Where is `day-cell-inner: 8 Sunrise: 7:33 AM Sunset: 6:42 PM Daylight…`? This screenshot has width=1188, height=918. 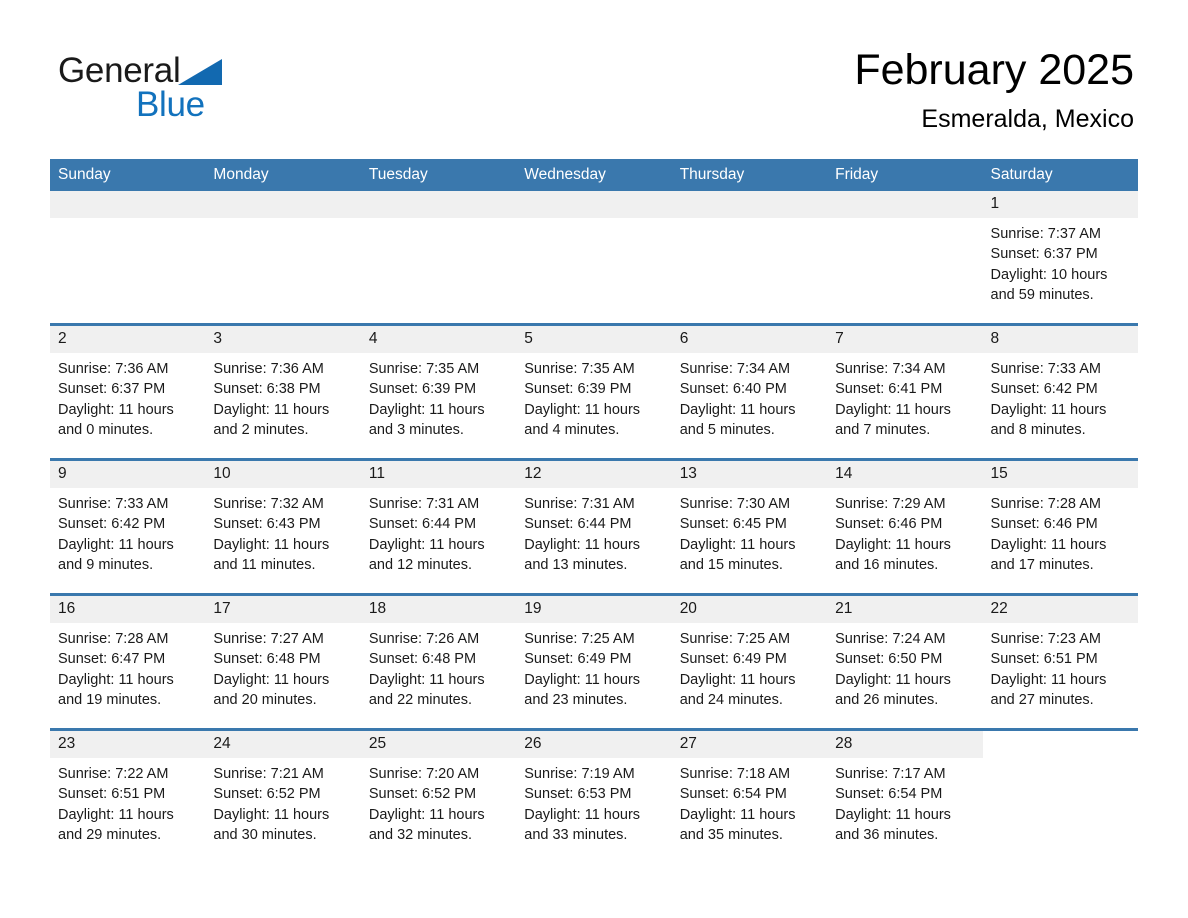
day-cell-inner: 8 Sunrise: 7:33 AM Sunset: 6:42 PM Daylight… is located at coordinates (1060, 392).